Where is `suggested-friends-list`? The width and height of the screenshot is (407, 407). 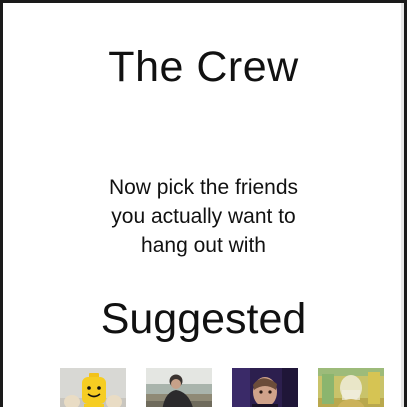
suggested-friends-list is located at coordinates (223, 387).